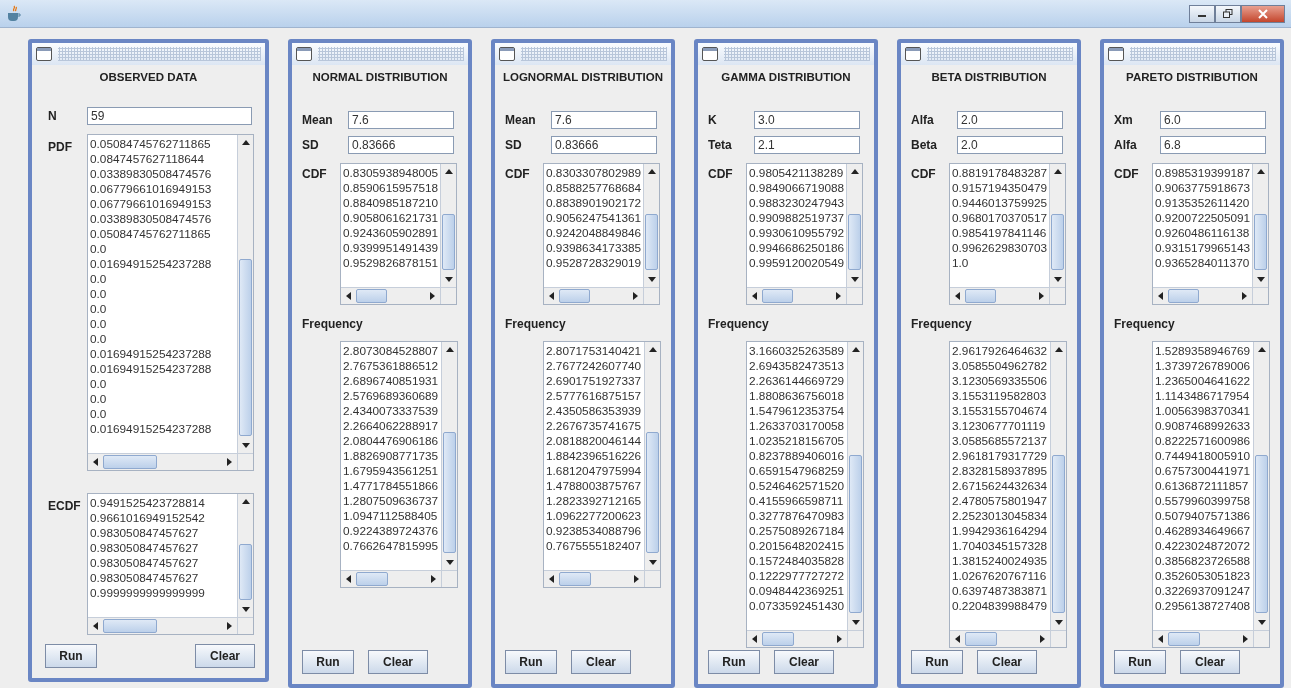 The image size is (1291, 688). What do you see at coordinates (1263, 13) in the screenshot?
I see `close-button` at bounding box center [1263, 13].